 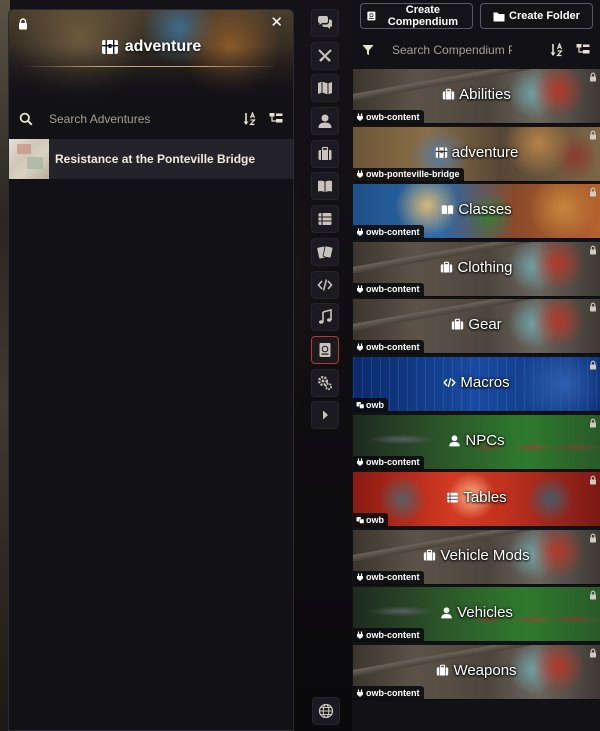 I want to click on pack-title: Clothing, so click(x=476, y=267).